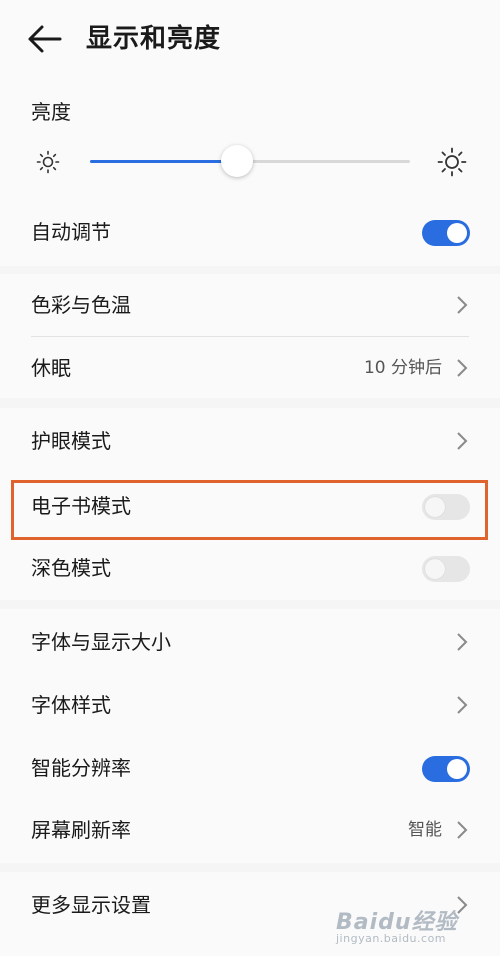  What do you see at coordinates (411, 926) in the screenshot?
I see `baidu-watermark: Baidu经验 jingyan.baidu.com` at bounding box center [411, 926].